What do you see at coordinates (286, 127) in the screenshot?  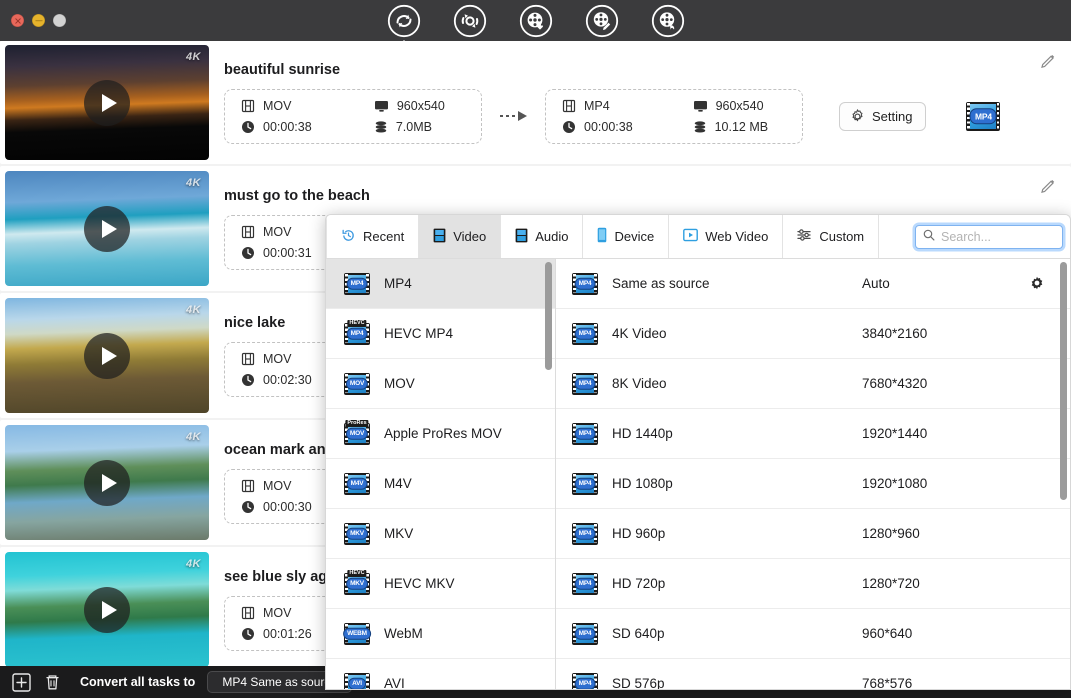 I see `source-duration: 00:00:38` at bounding box center [286, 127].